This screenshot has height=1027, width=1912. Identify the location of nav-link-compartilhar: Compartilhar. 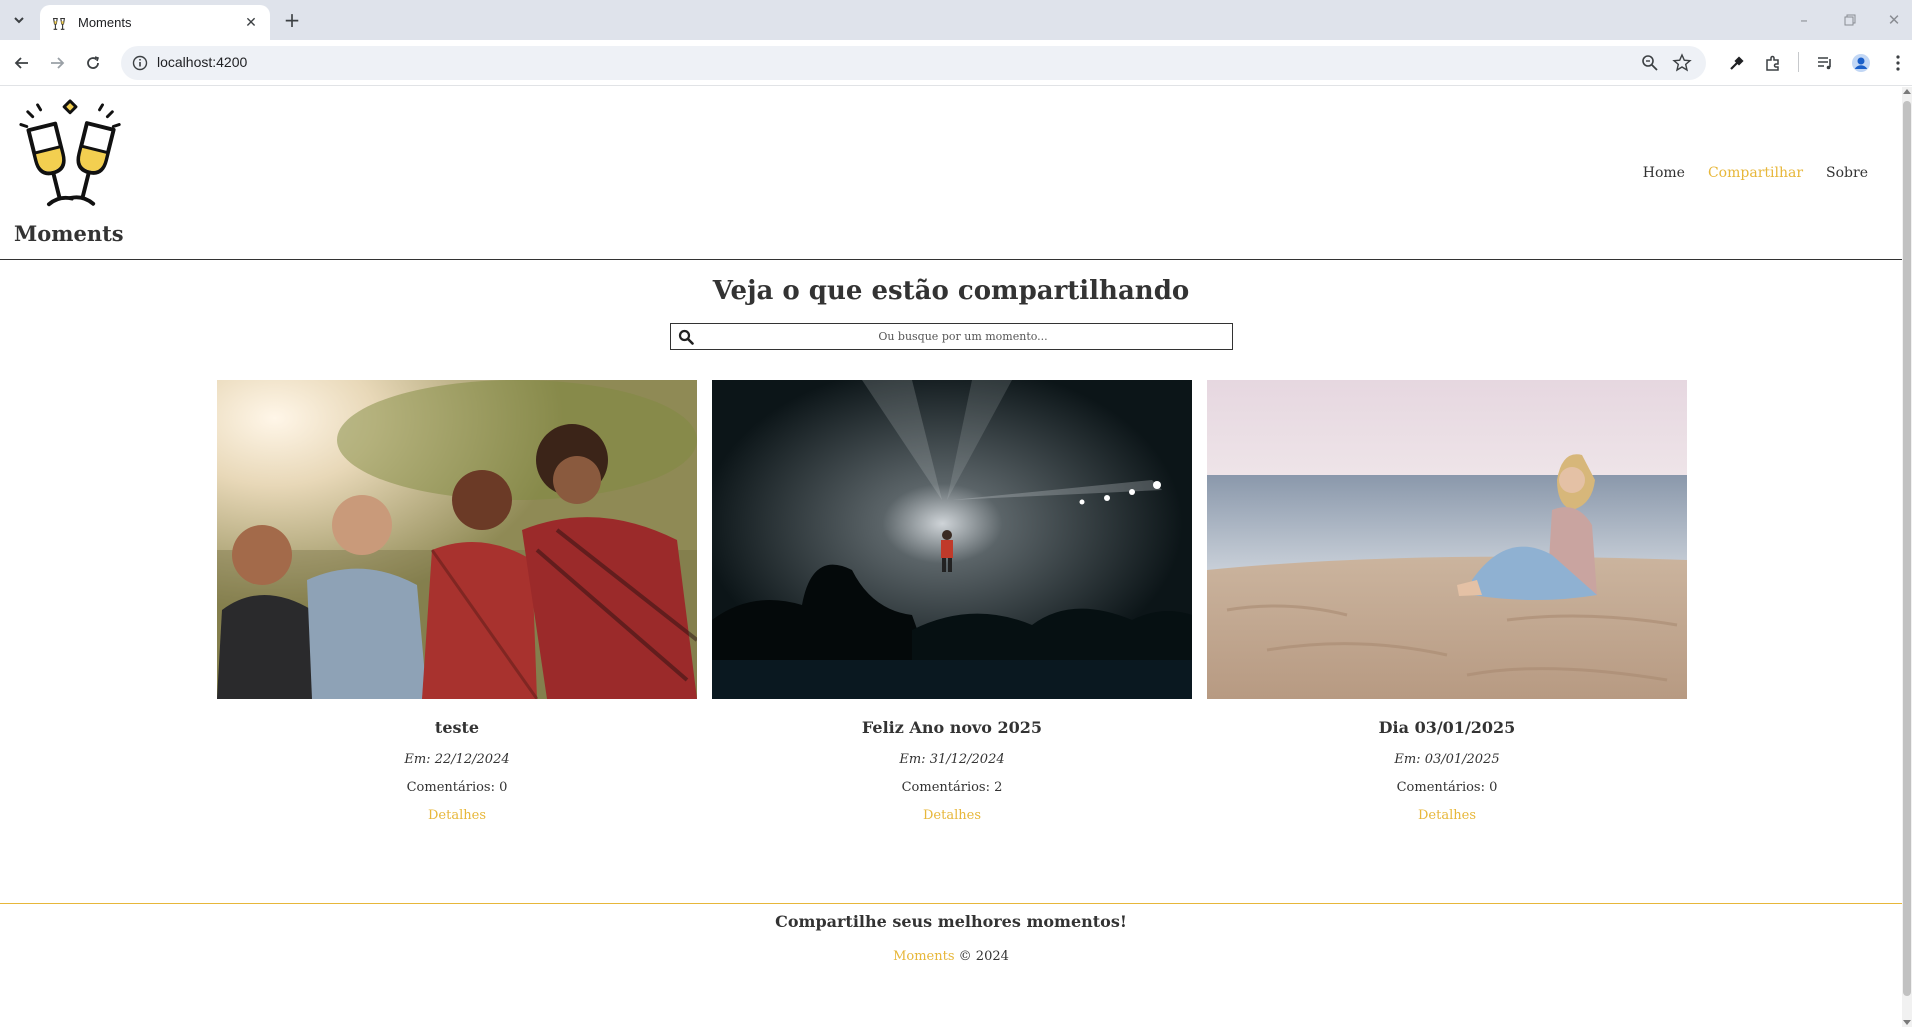
(1755, 173).